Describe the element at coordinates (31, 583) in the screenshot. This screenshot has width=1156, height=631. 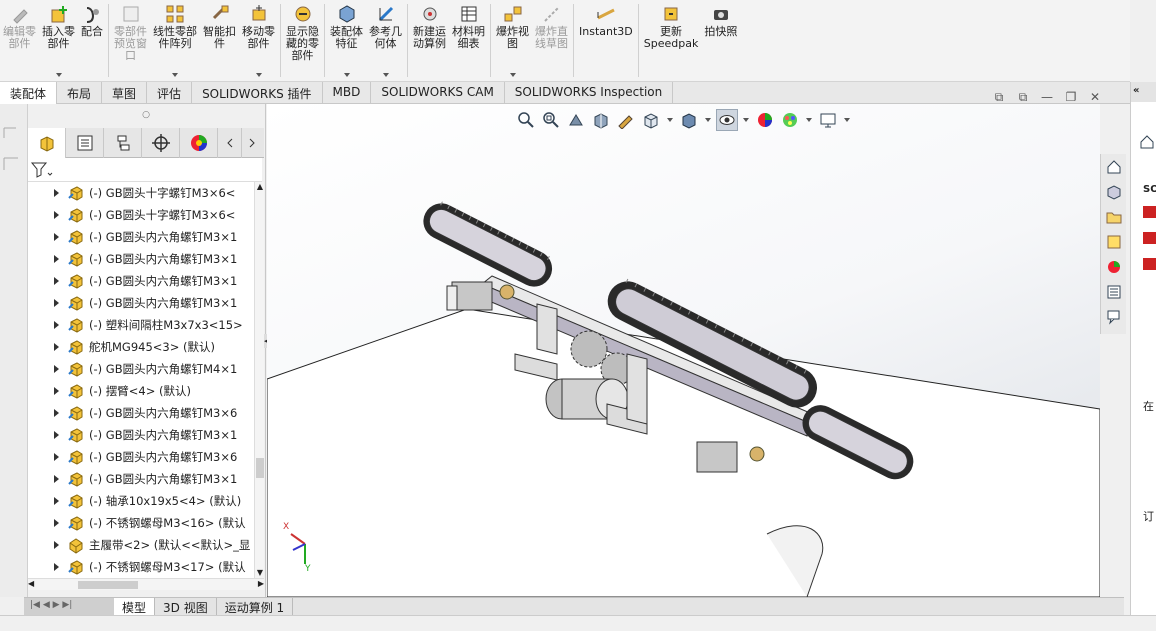
I see `scroll-left-arrow-icon: ◀` at that location.